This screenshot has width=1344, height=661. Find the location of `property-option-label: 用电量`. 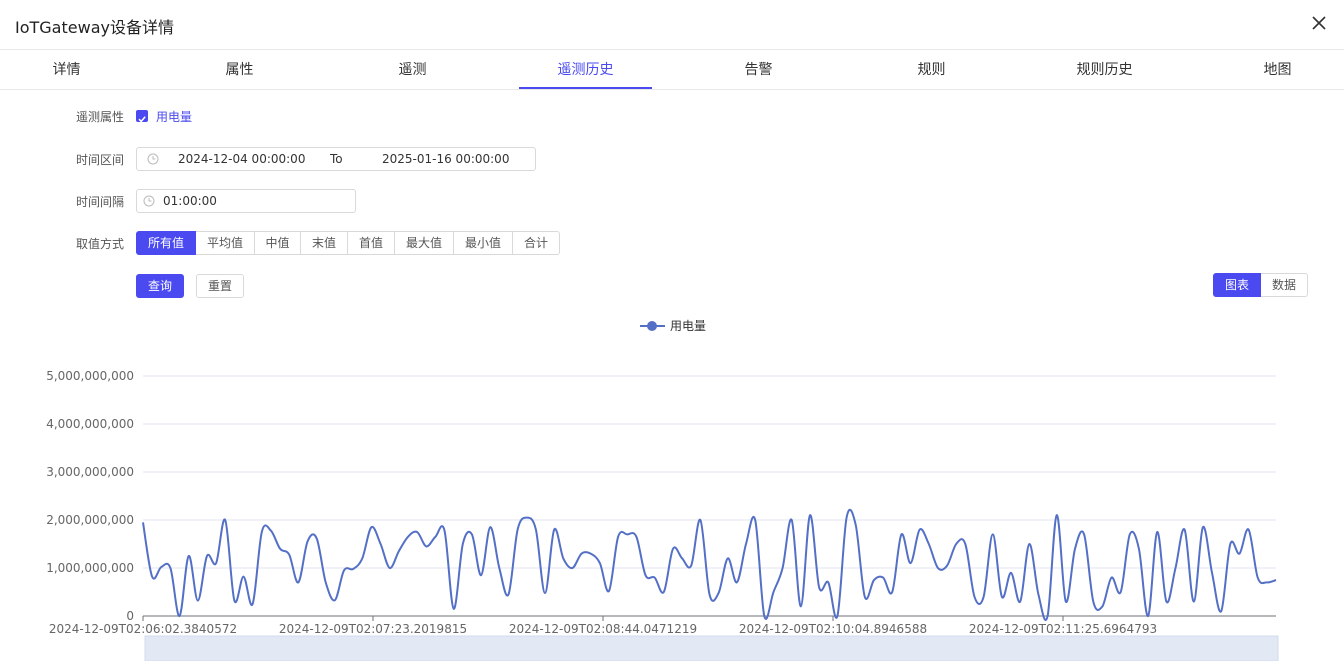

property-option-label: 用电量 is located at coordinates (174, 116).